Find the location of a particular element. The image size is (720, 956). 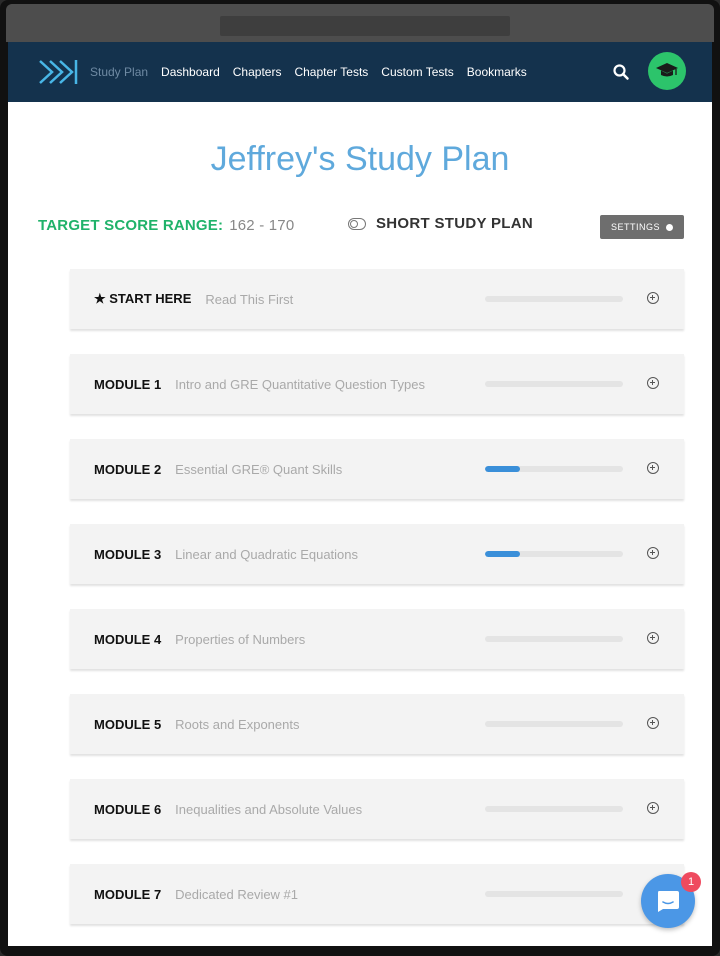

graduation-cap-icon is located at coordinates (667, 70).